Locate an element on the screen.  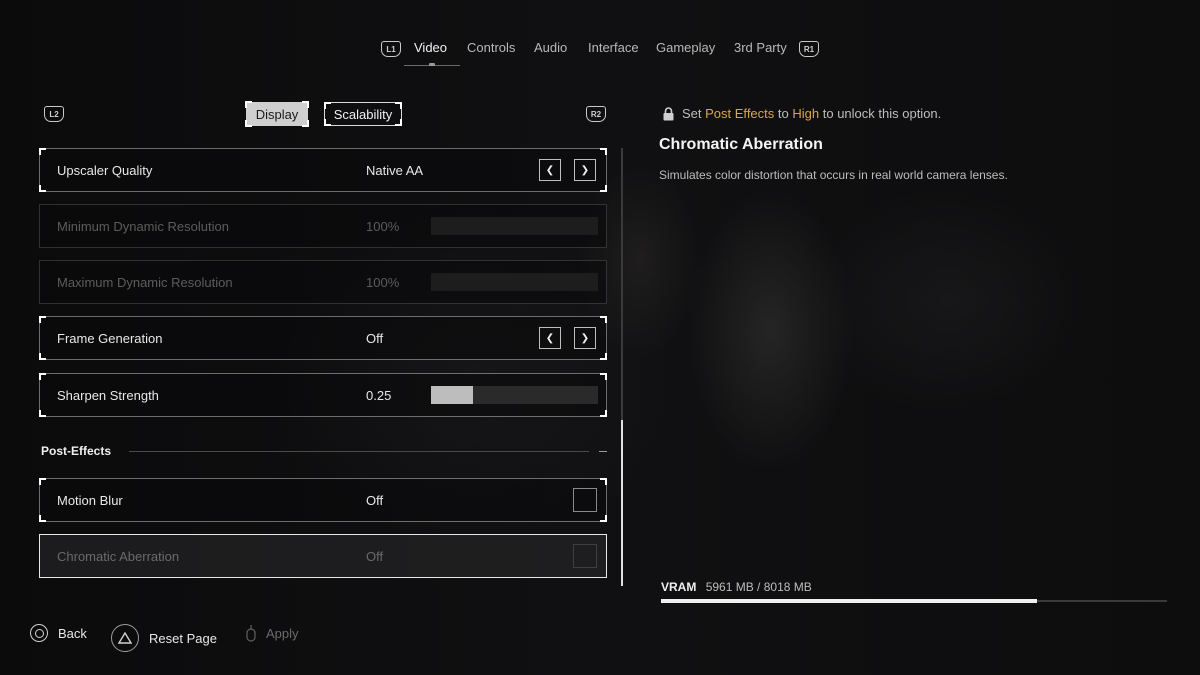
apply-label: Apply is located at coordinates (282, 633).